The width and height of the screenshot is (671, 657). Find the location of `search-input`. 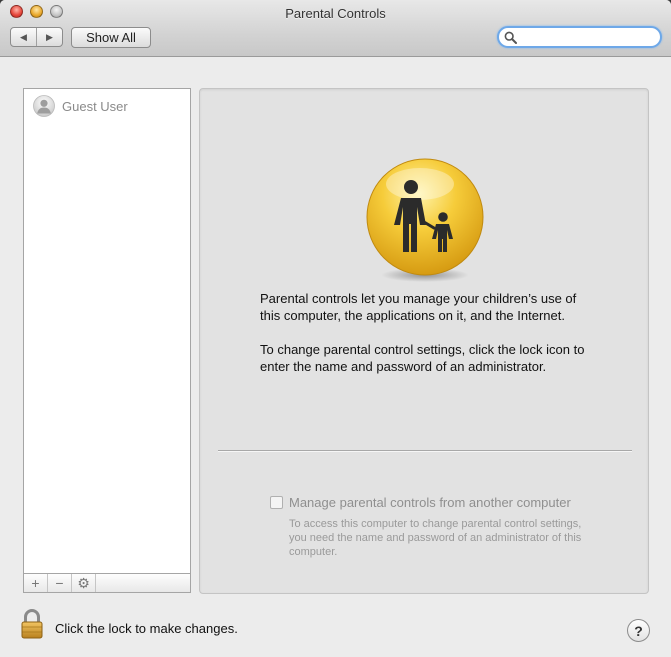

search-input is located at coordinates (588, 37).